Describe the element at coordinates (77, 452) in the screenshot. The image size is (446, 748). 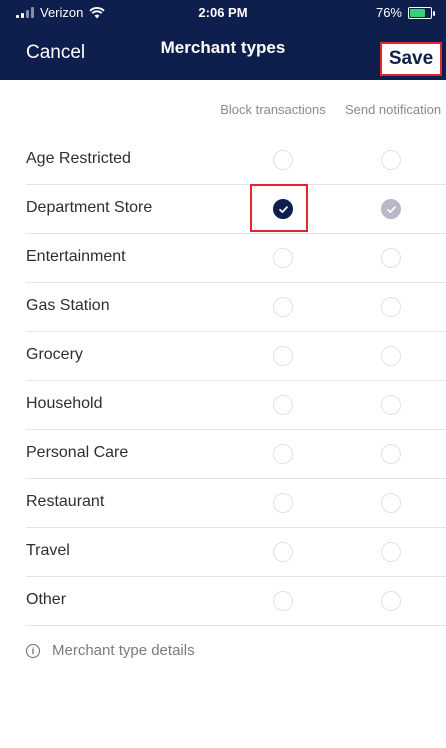
I see `merchant-type-label: Personal Care` at that location.